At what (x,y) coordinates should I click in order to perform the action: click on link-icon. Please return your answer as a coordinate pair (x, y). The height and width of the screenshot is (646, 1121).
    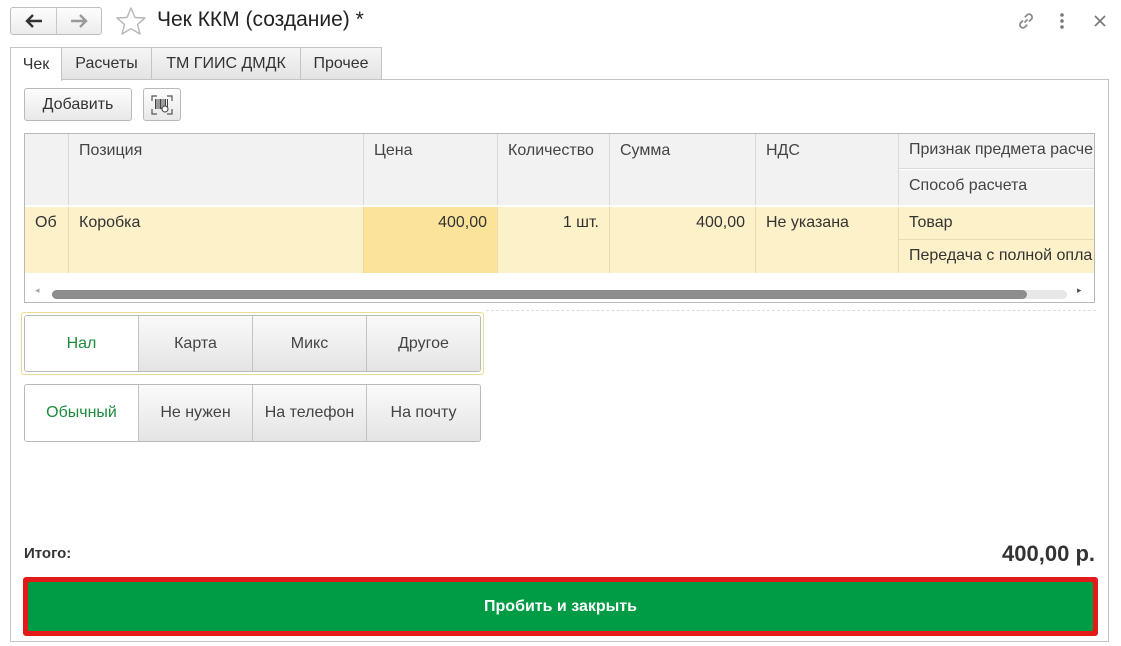
    Looking at the image, I should click on (1026, 21).